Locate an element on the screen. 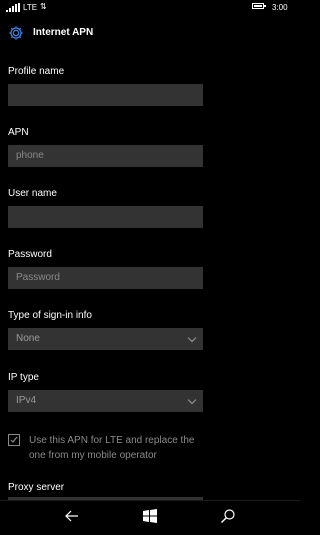  clock: 3:00 is located at coordinates (280, 7).